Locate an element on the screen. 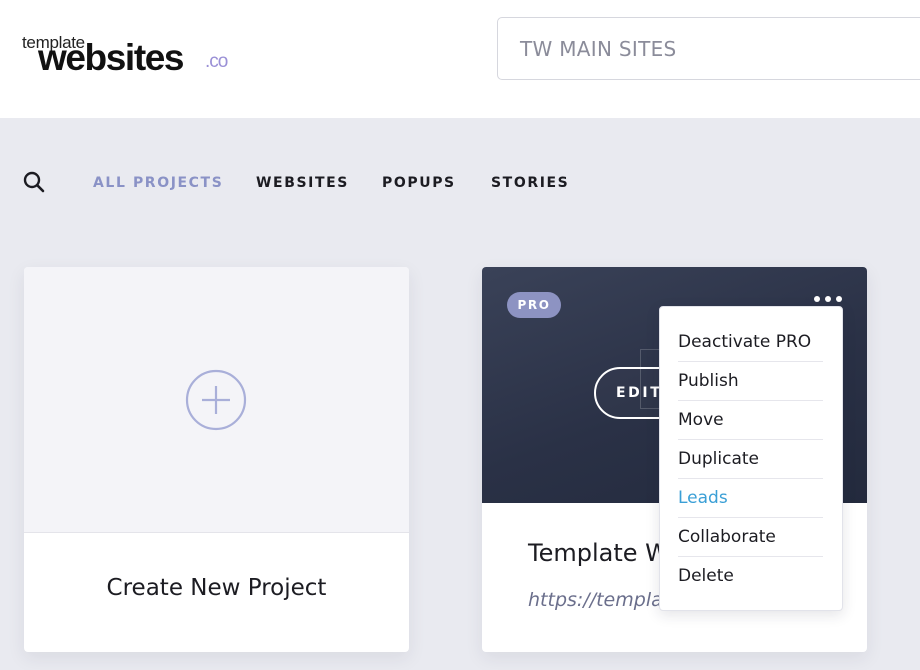 The height and width of the screenshot is (670, 920). tab-all-projects: ALL PROJECTS is located at coordinates (158, 183).